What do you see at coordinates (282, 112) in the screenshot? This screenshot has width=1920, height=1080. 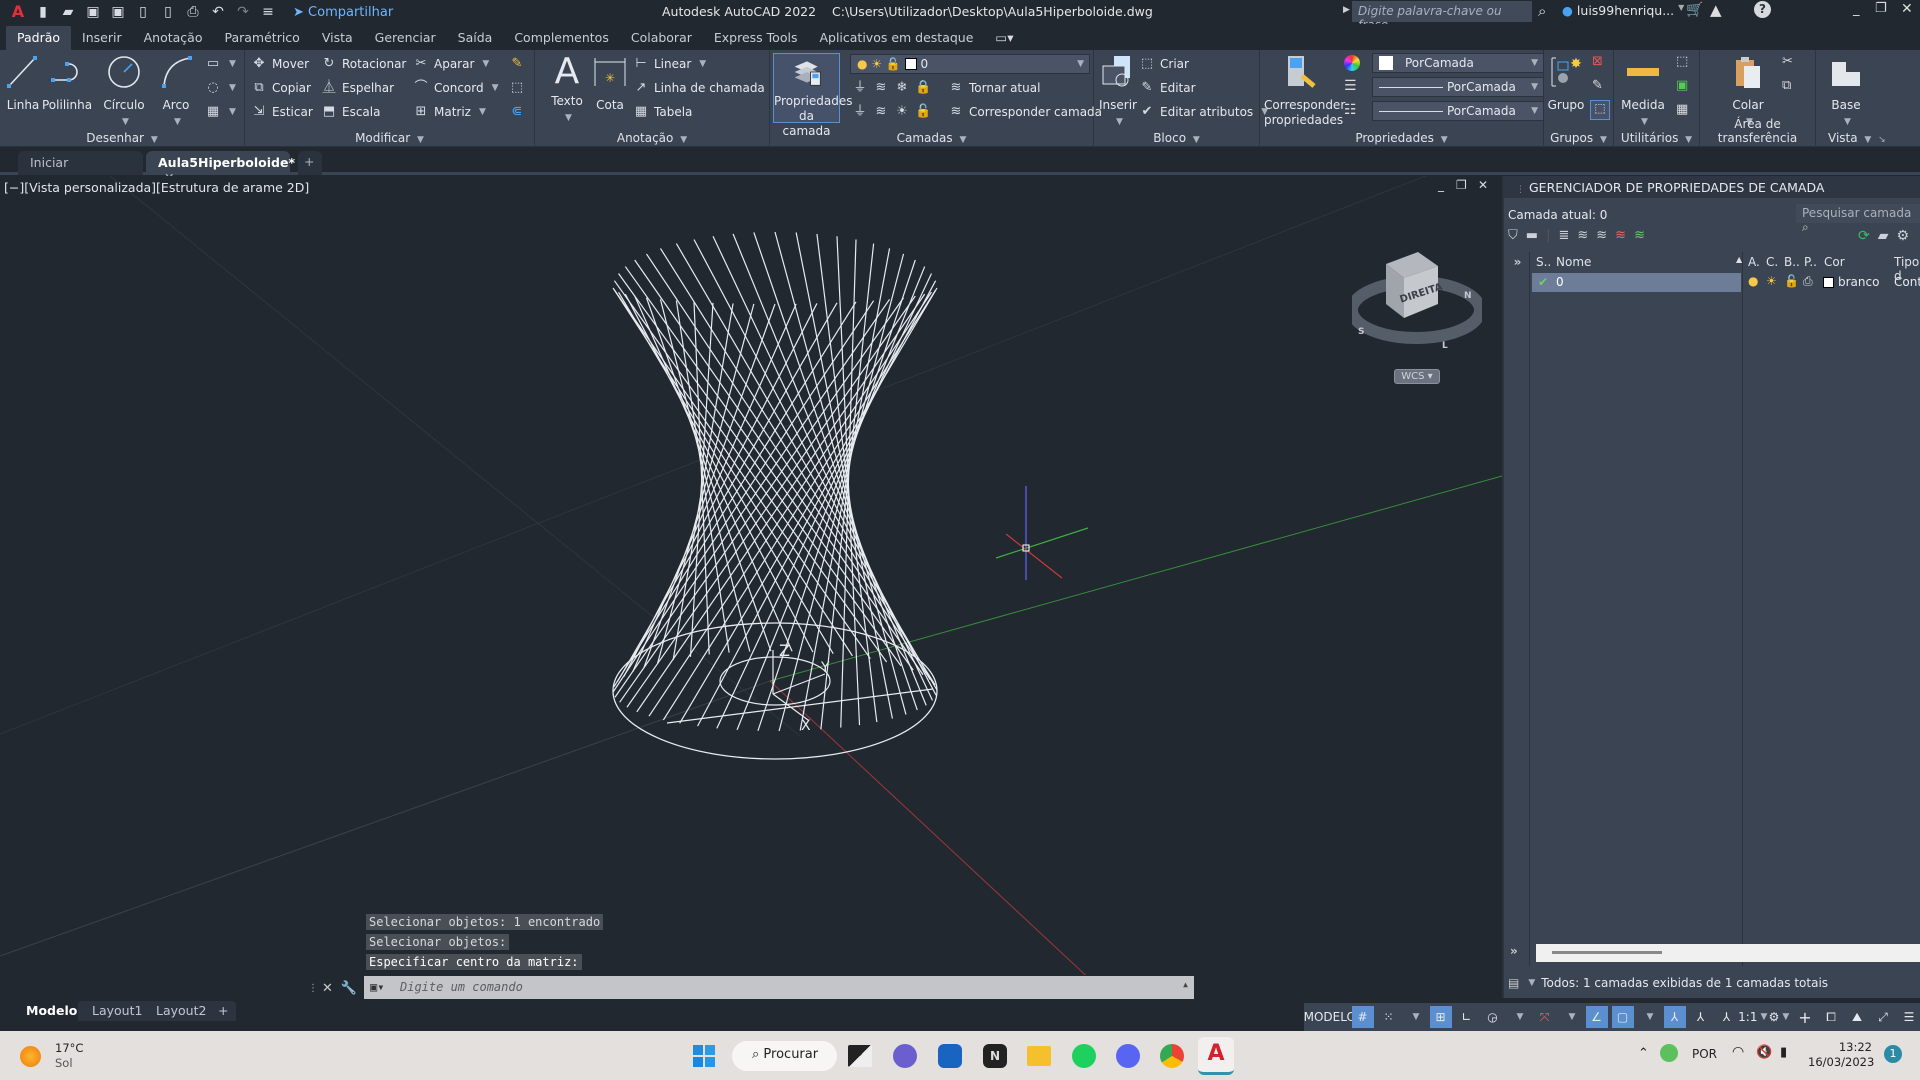 I see `stretch-button: ⇲ Esticar` at bounding box center [282, 112].